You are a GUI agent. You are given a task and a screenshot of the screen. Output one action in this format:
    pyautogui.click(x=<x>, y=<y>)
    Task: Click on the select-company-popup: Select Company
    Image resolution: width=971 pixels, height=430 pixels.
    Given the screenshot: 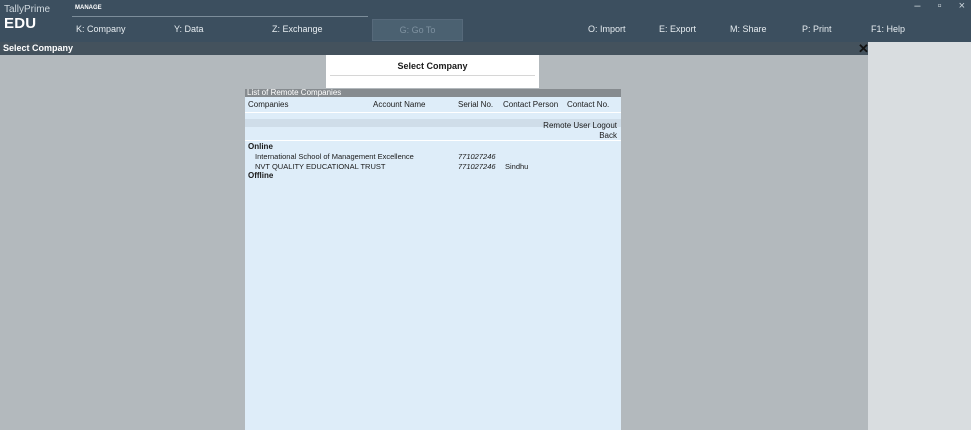 What is the action you would take?
    pyautogui.click(x=432, y=71)
    